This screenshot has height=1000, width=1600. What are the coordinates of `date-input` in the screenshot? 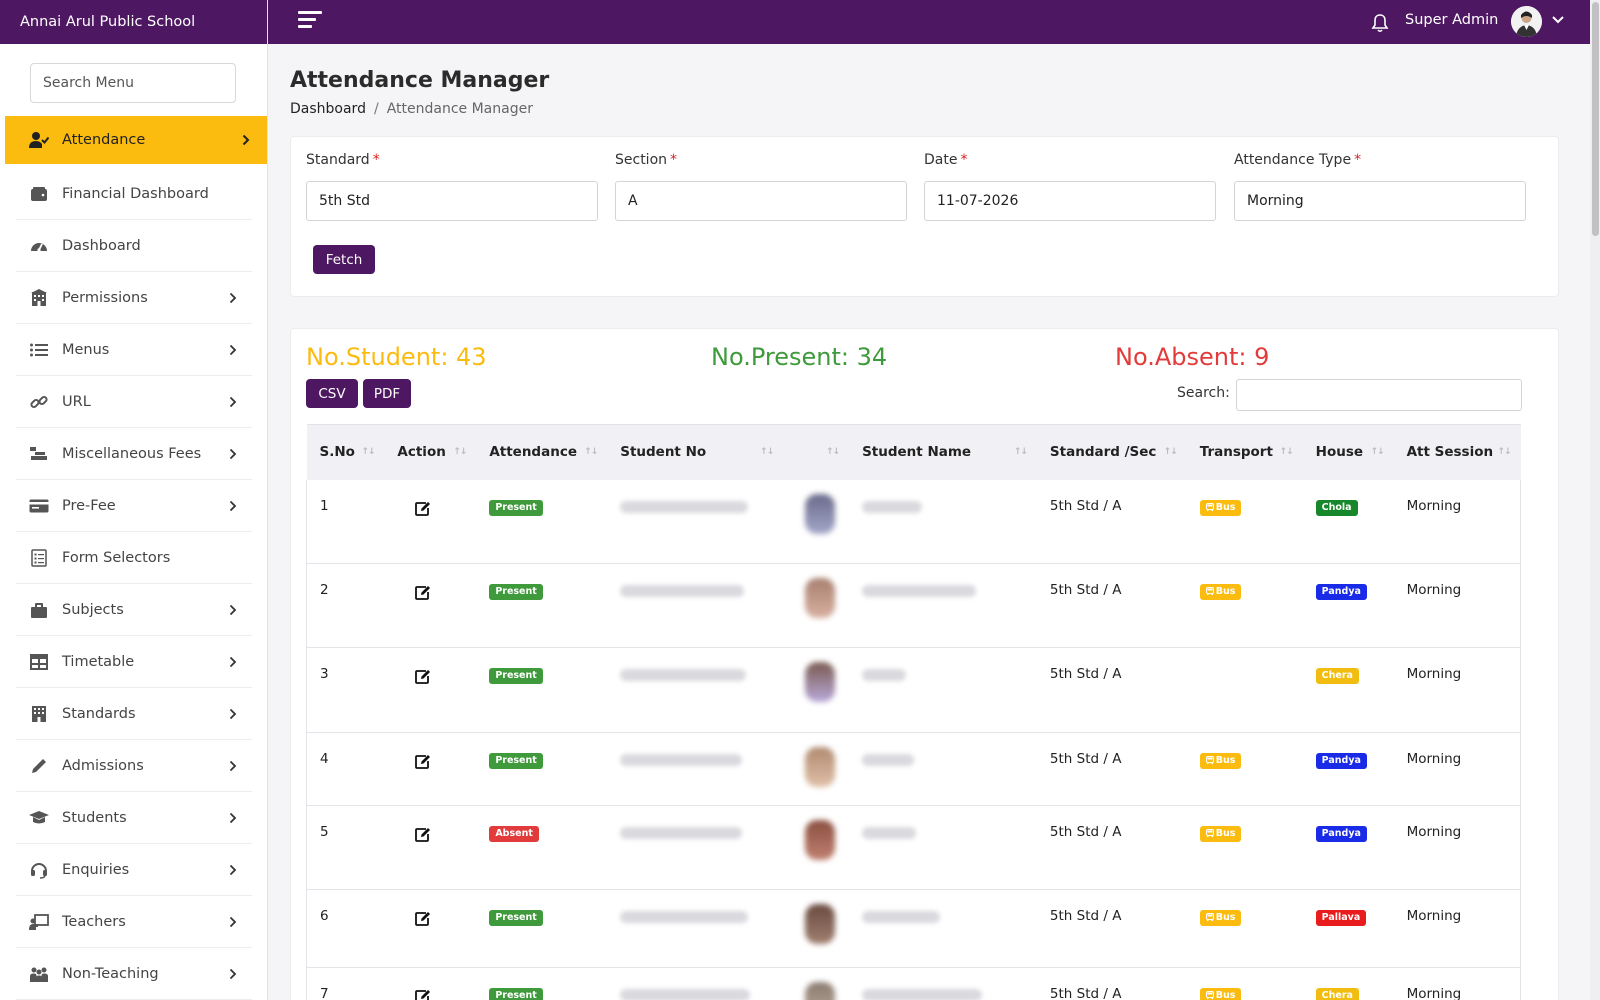 It's located at (1070, 201).